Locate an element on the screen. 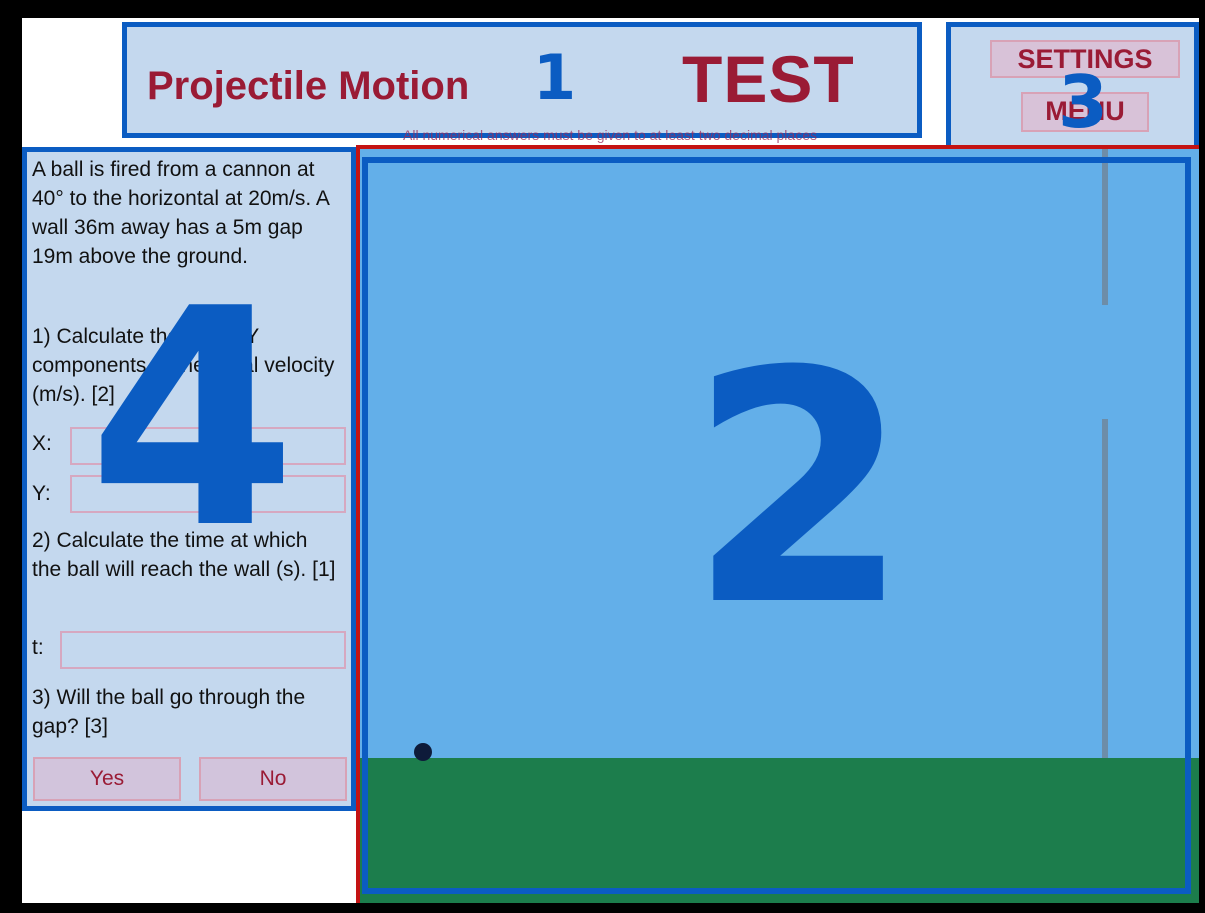  region-number-2: 2 is located at coordinates (799, 490).